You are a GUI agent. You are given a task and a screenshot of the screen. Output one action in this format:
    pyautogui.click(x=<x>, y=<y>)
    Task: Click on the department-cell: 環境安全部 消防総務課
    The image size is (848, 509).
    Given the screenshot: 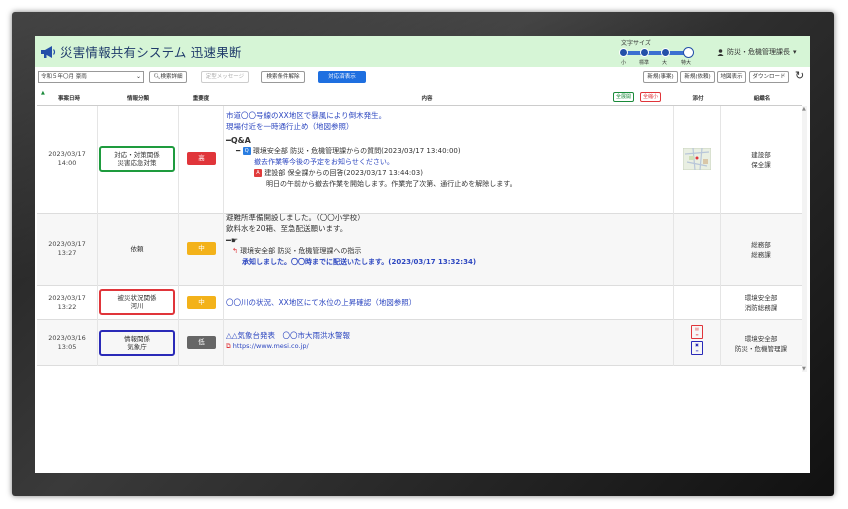 What is the action you would take?
    pyautogui.click(x=761, y=303)
    